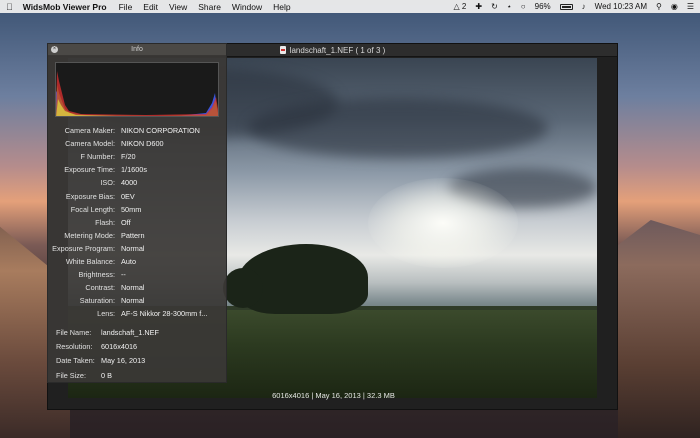 The image size is (700, 438). What do you see at coordinates (443, 223) in the screenshot?
I see `photo-sun-glow` at bounding box center [443, 223].